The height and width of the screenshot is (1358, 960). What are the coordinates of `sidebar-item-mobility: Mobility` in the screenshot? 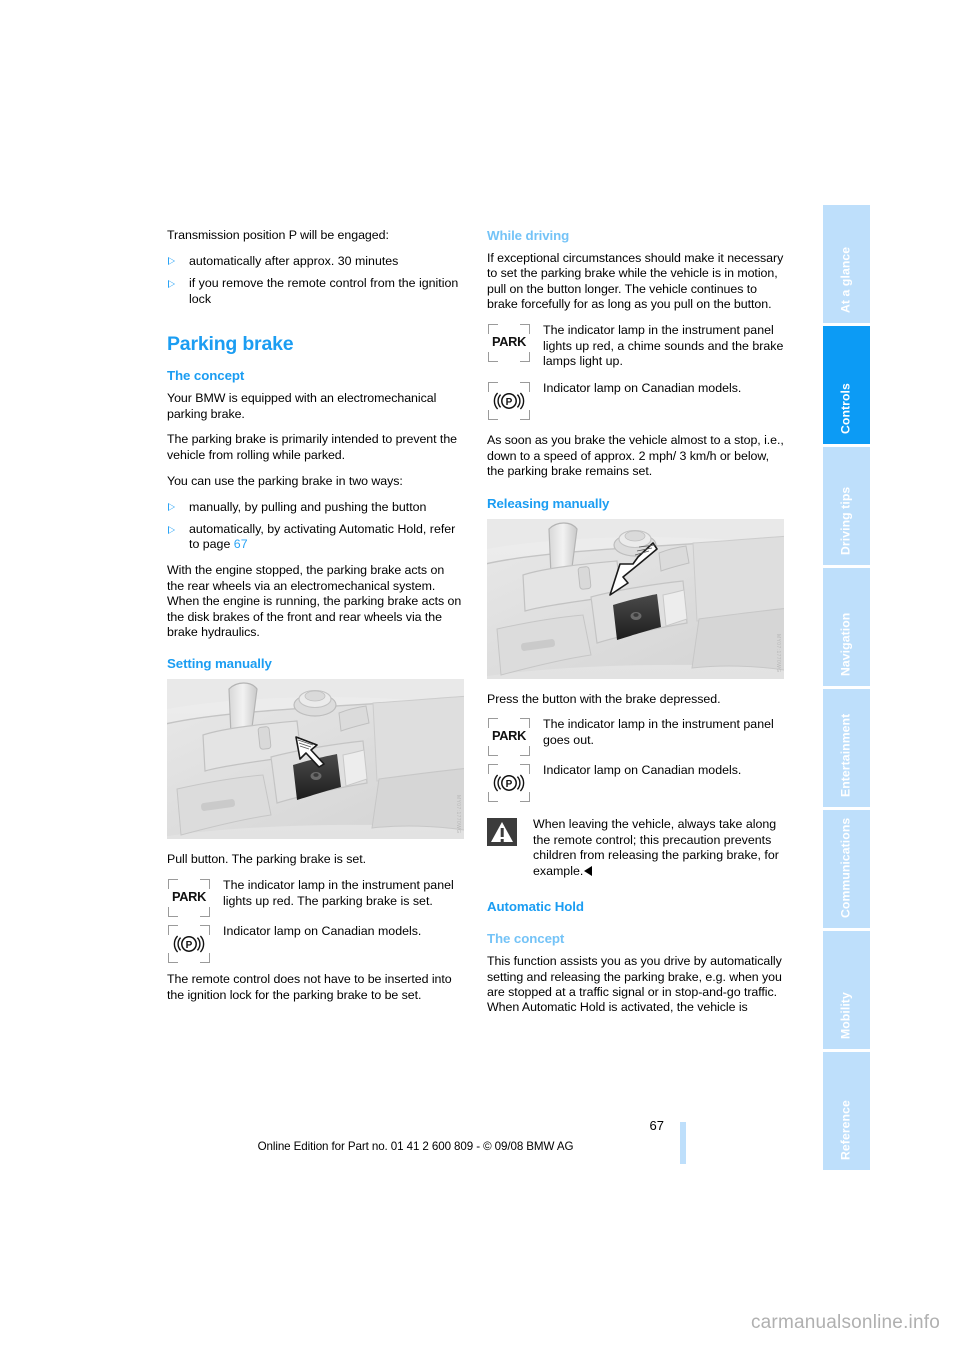 It's located at (846, 990).